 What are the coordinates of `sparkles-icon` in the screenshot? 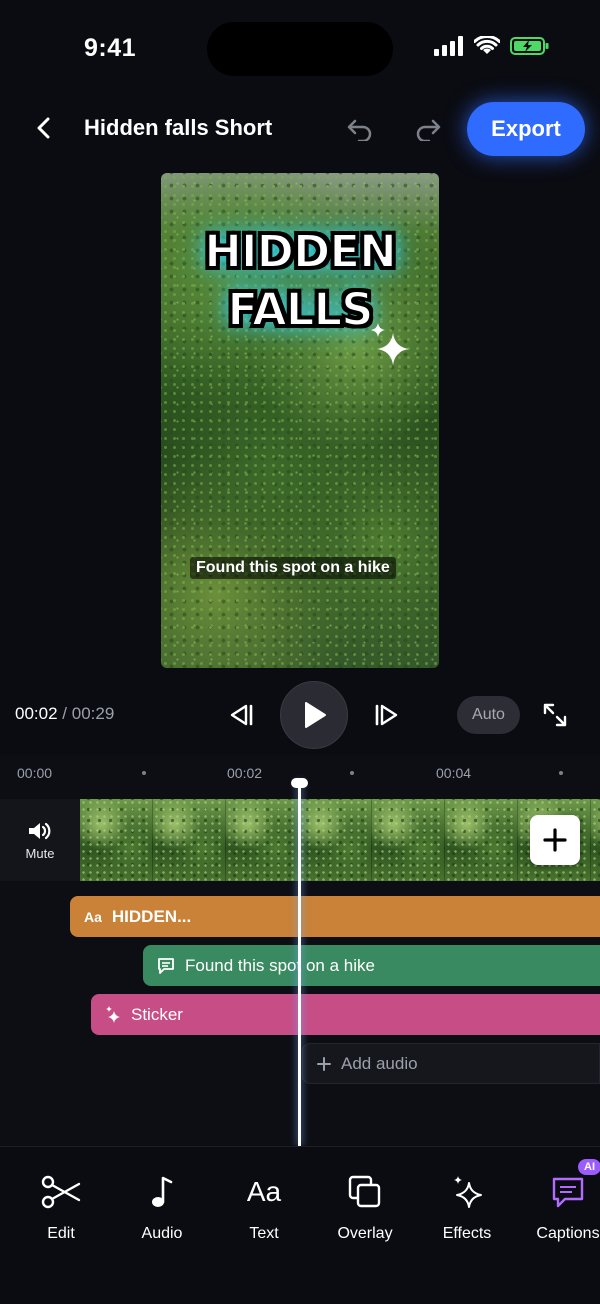 It's located at (467, 1192).